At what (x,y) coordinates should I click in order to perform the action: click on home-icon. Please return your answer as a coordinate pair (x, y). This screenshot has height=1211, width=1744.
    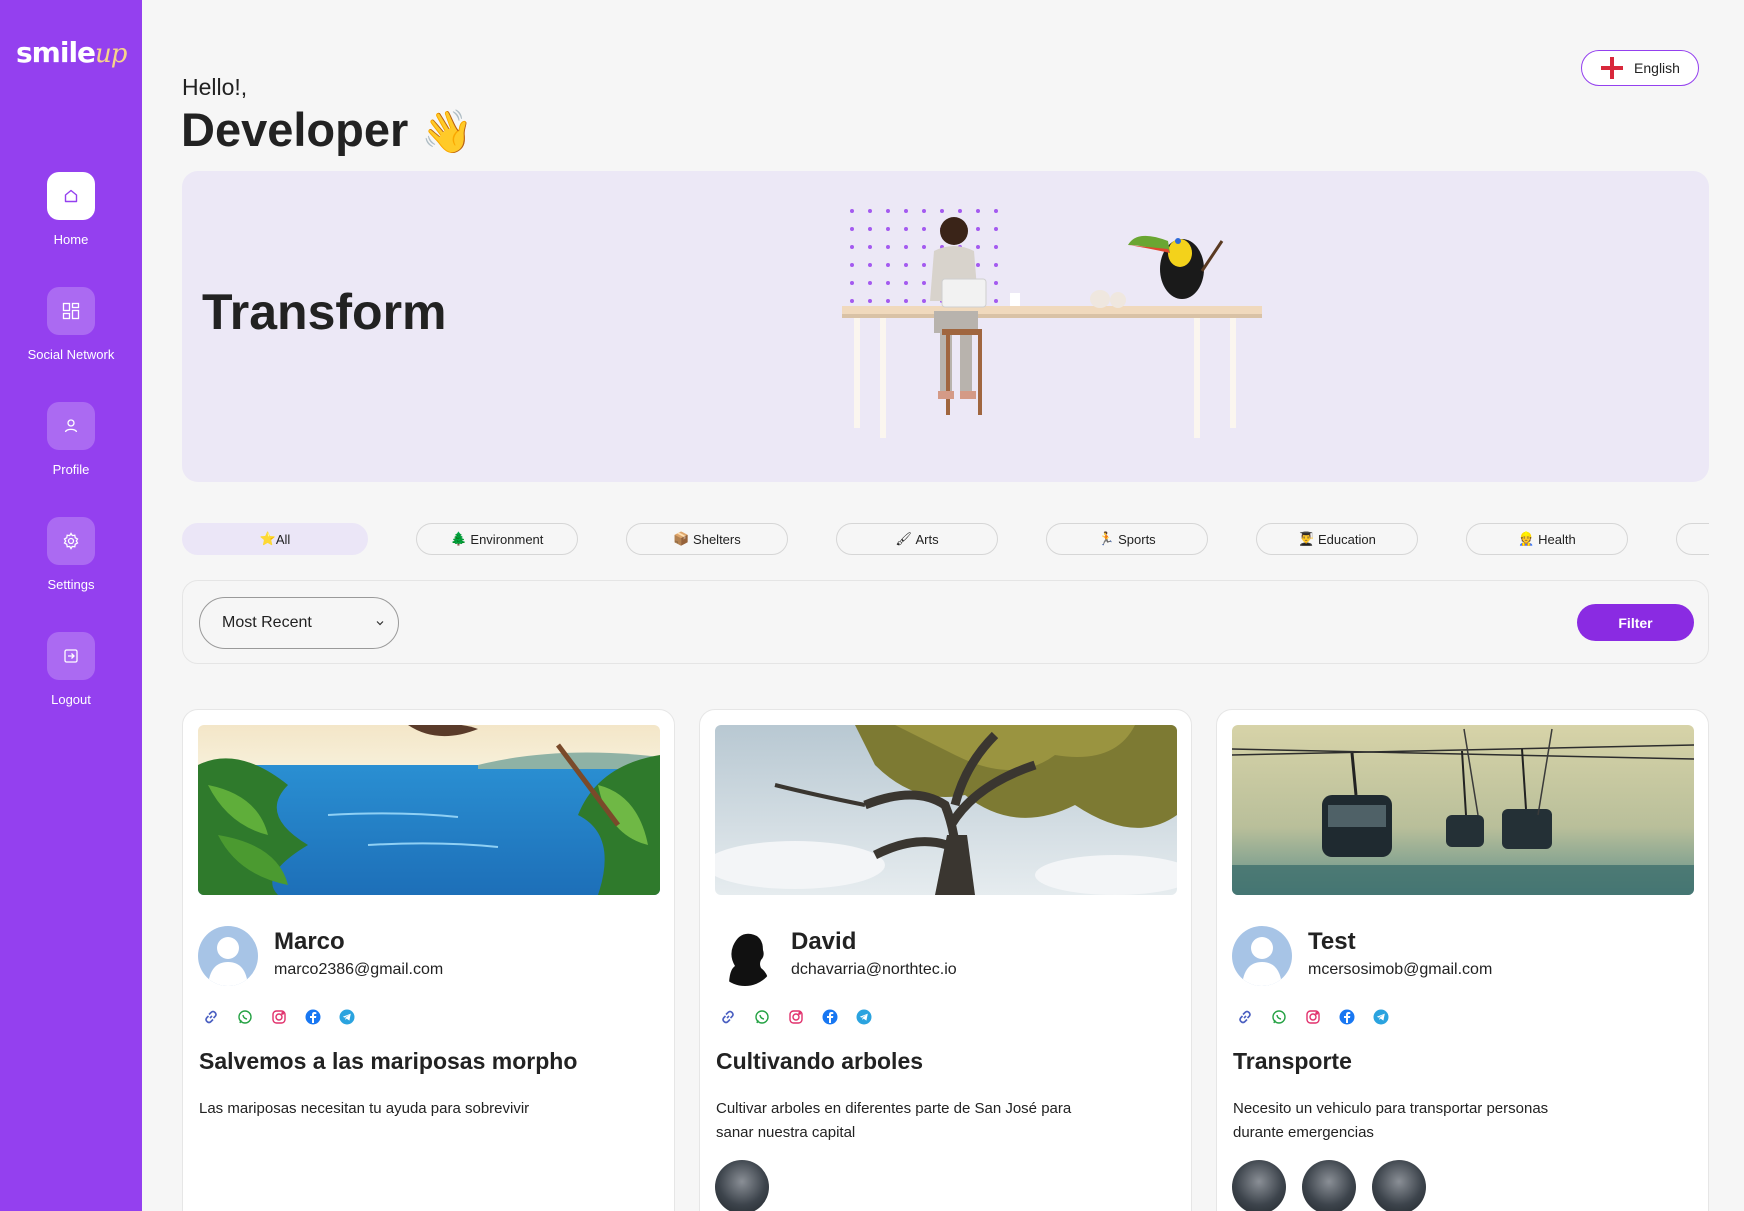
    Looking at the image, I should click on (71, 196).